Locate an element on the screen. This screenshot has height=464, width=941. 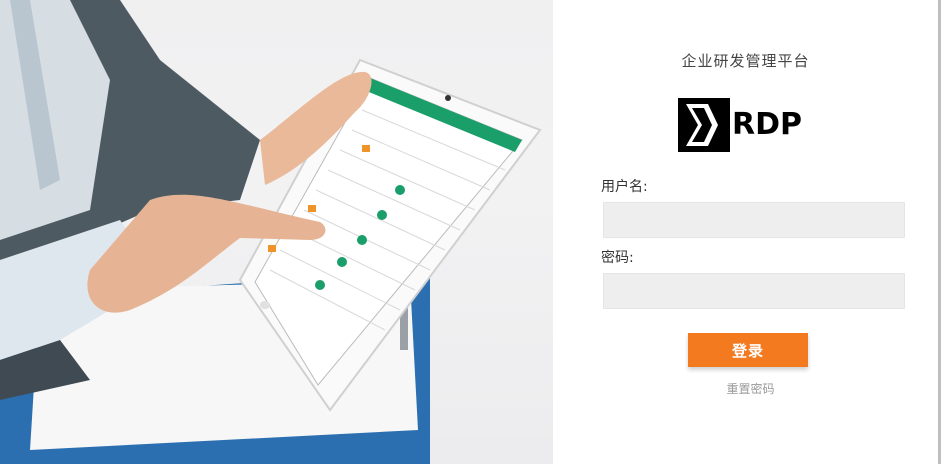
reset-password-link: 重置密码 is located at coordinates (747, 388).